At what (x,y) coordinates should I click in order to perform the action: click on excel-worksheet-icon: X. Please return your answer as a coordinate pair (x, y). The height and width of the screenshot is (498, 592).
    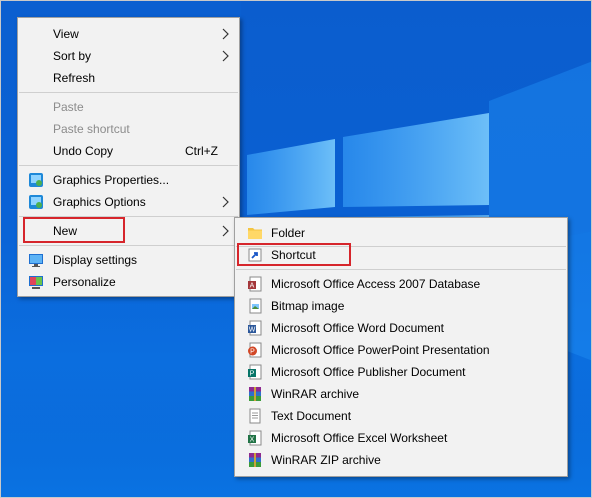
    Looking at the image, I should click on (255, 438).